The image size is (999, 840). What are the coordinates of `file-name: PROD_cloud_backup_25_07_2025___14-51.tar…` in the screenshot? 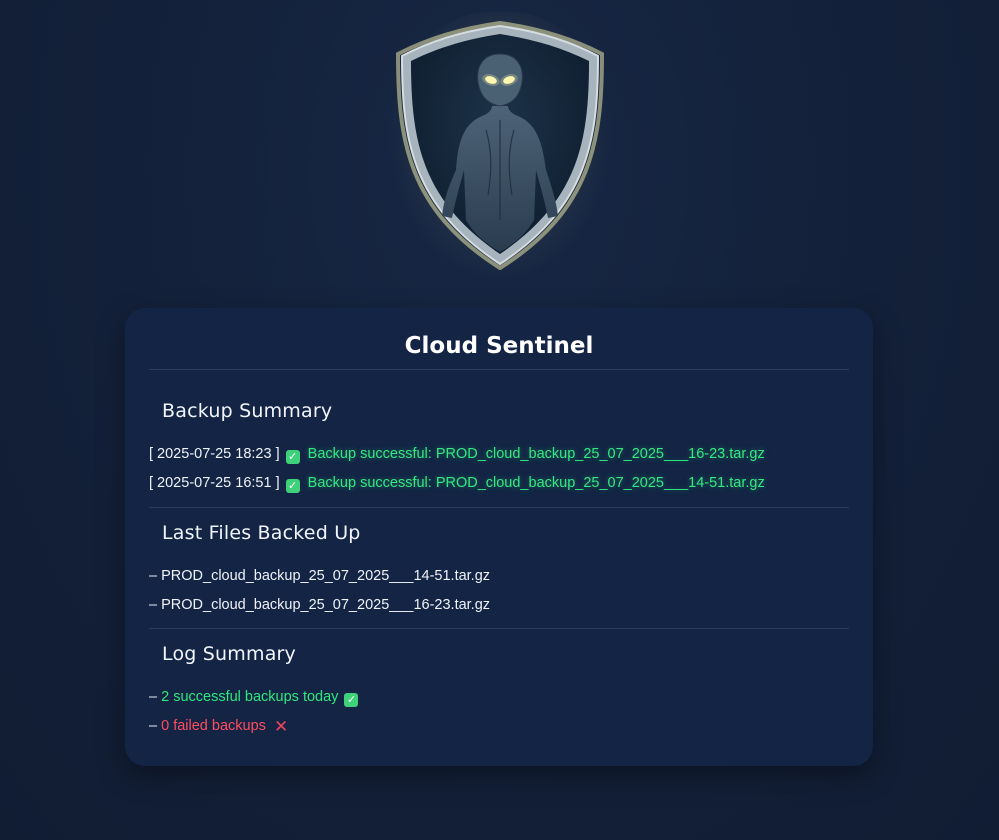 It's located at (326, 576).